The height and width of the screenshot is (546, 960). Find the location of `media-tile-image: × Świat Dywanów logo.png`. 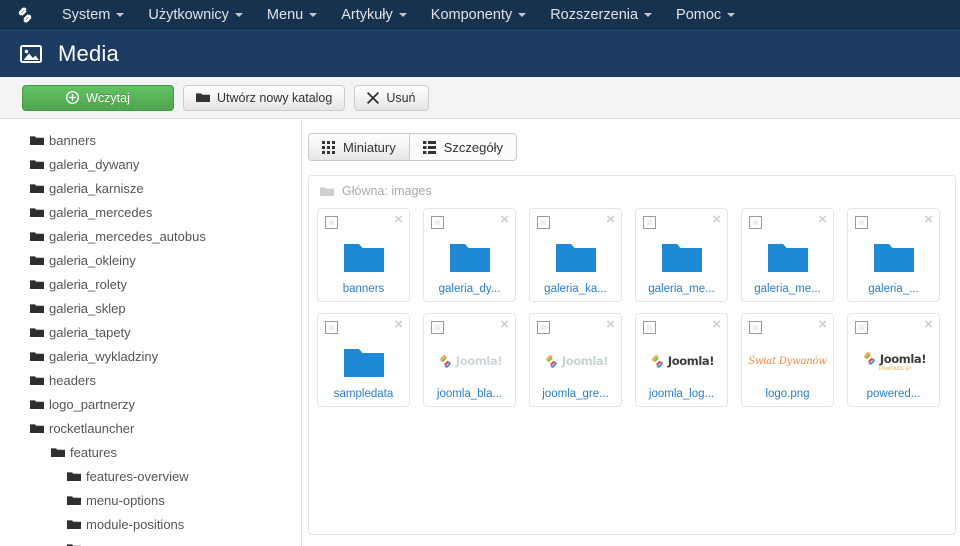

media-tile-image: × Świat Dywanów logo.png is located at coordinates (787, 360).